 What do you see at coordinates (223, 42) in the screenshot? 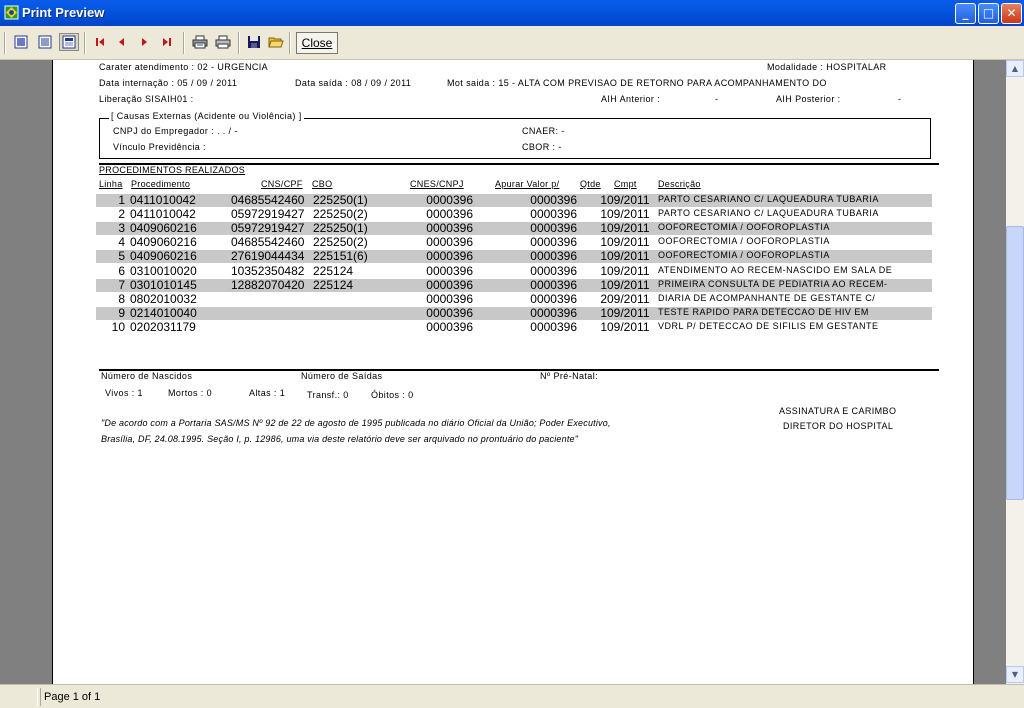
I see `print-button` at bounding box center [223, 42].